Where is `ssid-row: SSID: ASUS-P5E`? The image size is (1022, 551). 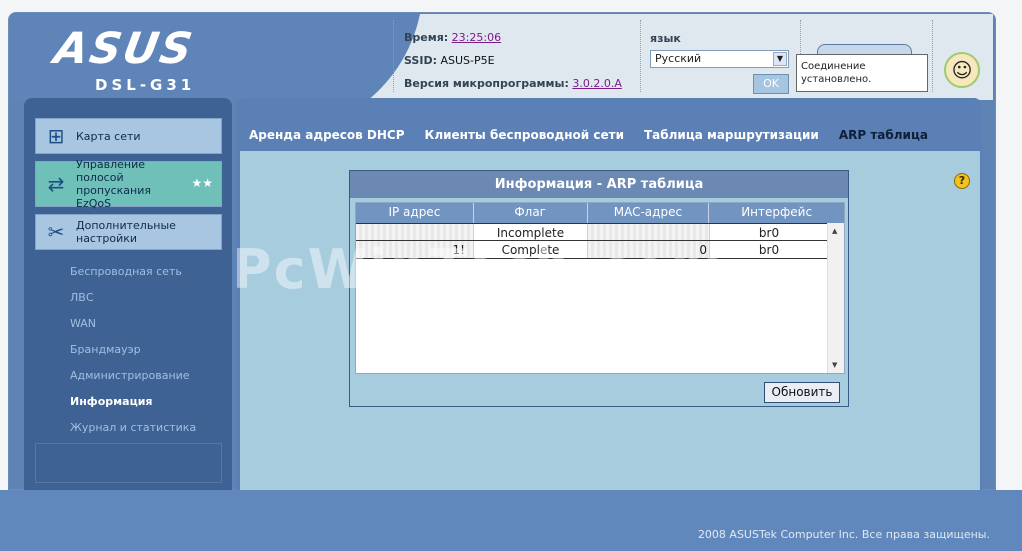
ssid-row: SSID: ASUS-P5E is located at coordinates (449, 60).